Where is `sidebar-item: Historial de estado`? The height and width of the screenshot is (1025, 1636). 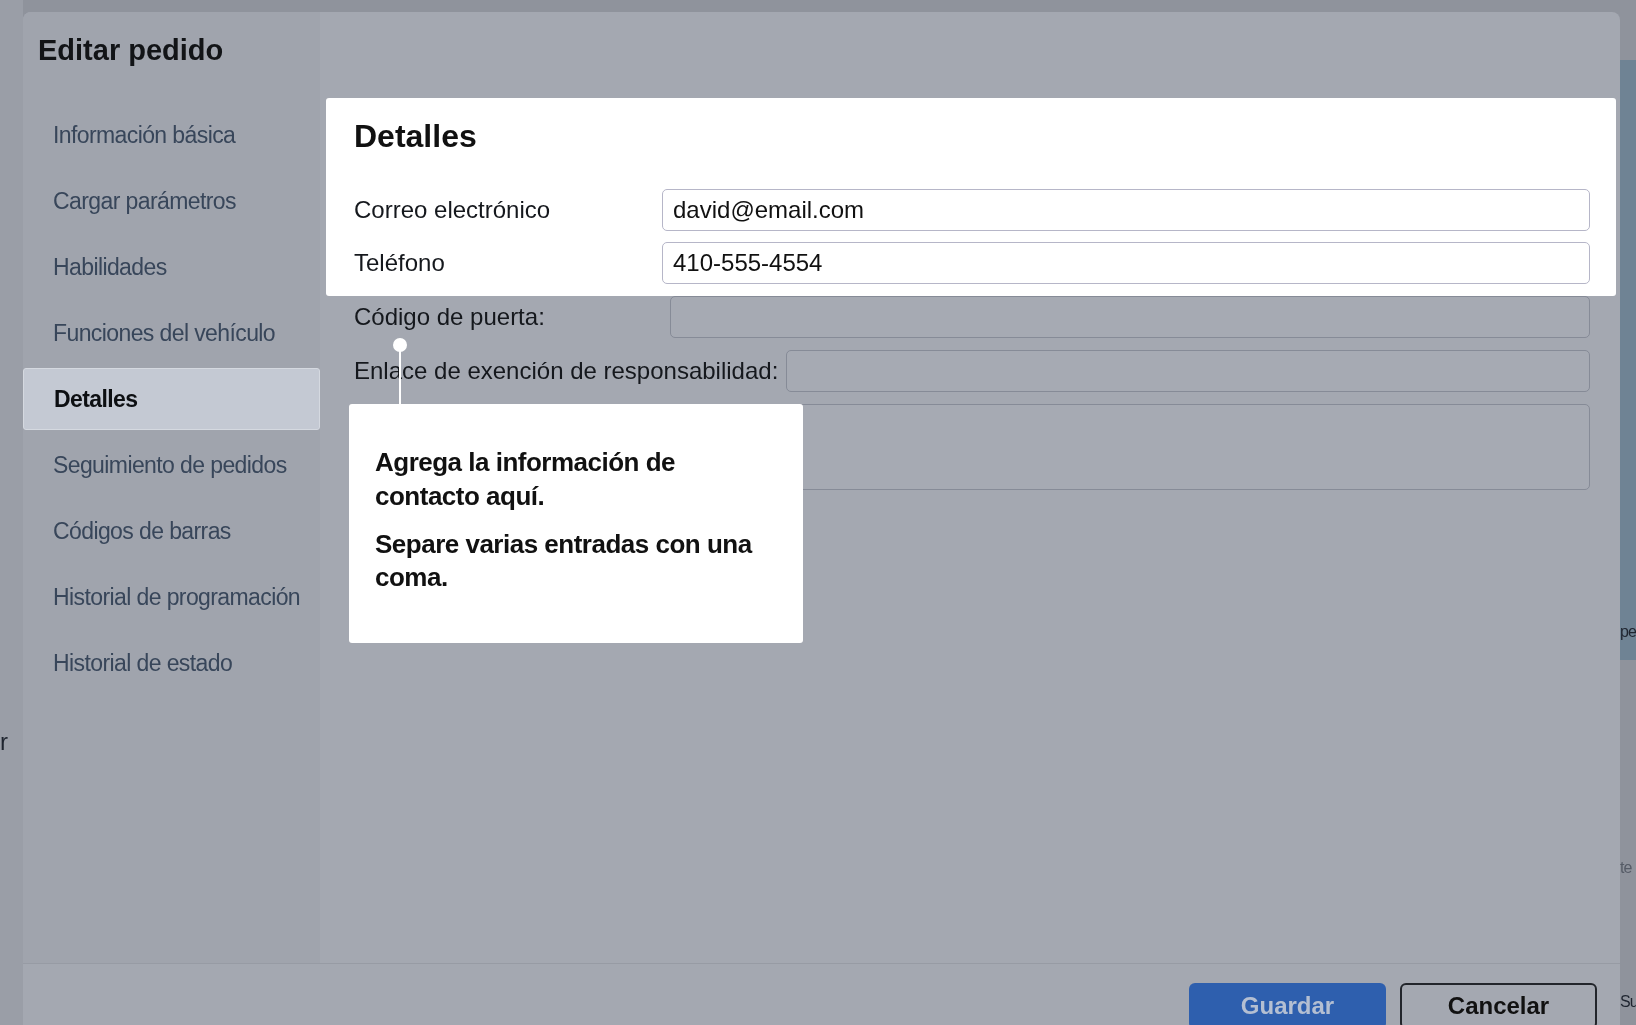 sidebar-item: Historial de estado is located at coordinates (171, 663).